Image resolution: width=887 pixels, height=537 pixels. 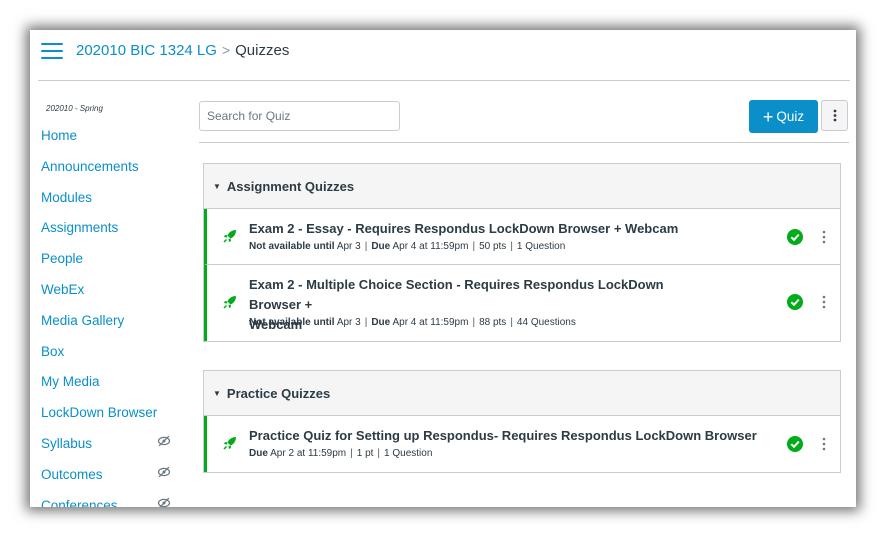 I want to click on nav-item-label: Syllabus, so click(x=67, y=443).